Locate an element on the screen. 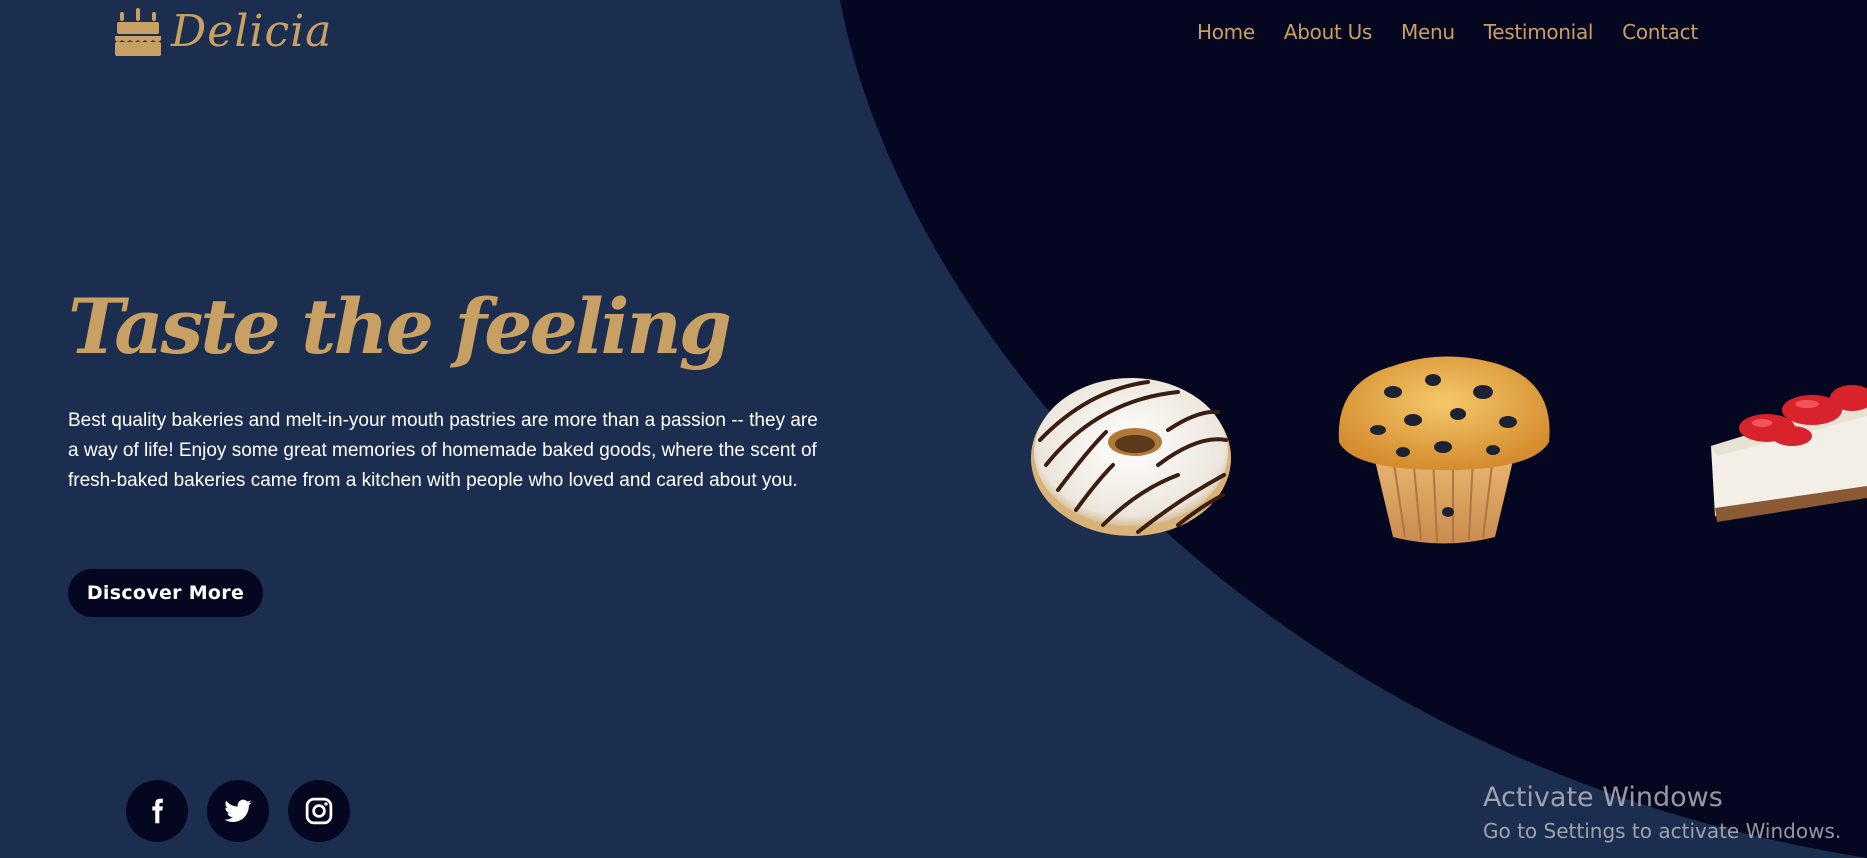 This screenshot has width=1867, height=858. brand-logo: Delicia is located at coordinates (222, 31).